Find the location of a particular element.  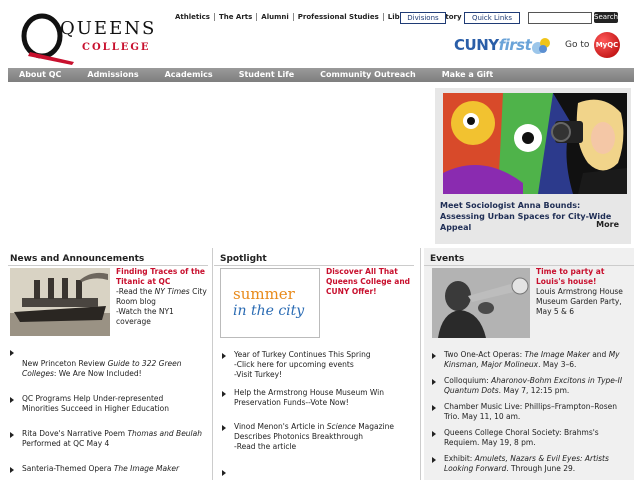

feature-photo is located at coordinates (535, 143).